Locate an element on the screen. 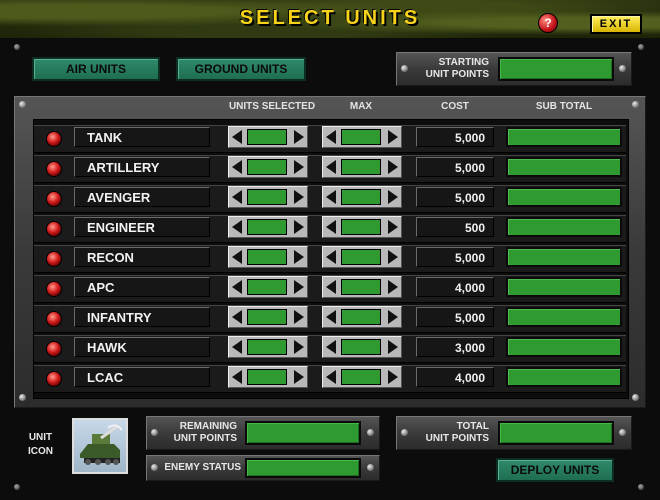 This screenshot has width=660, height=500. remaining-label-line1: REMAINING is located at coordinates (208, 426).